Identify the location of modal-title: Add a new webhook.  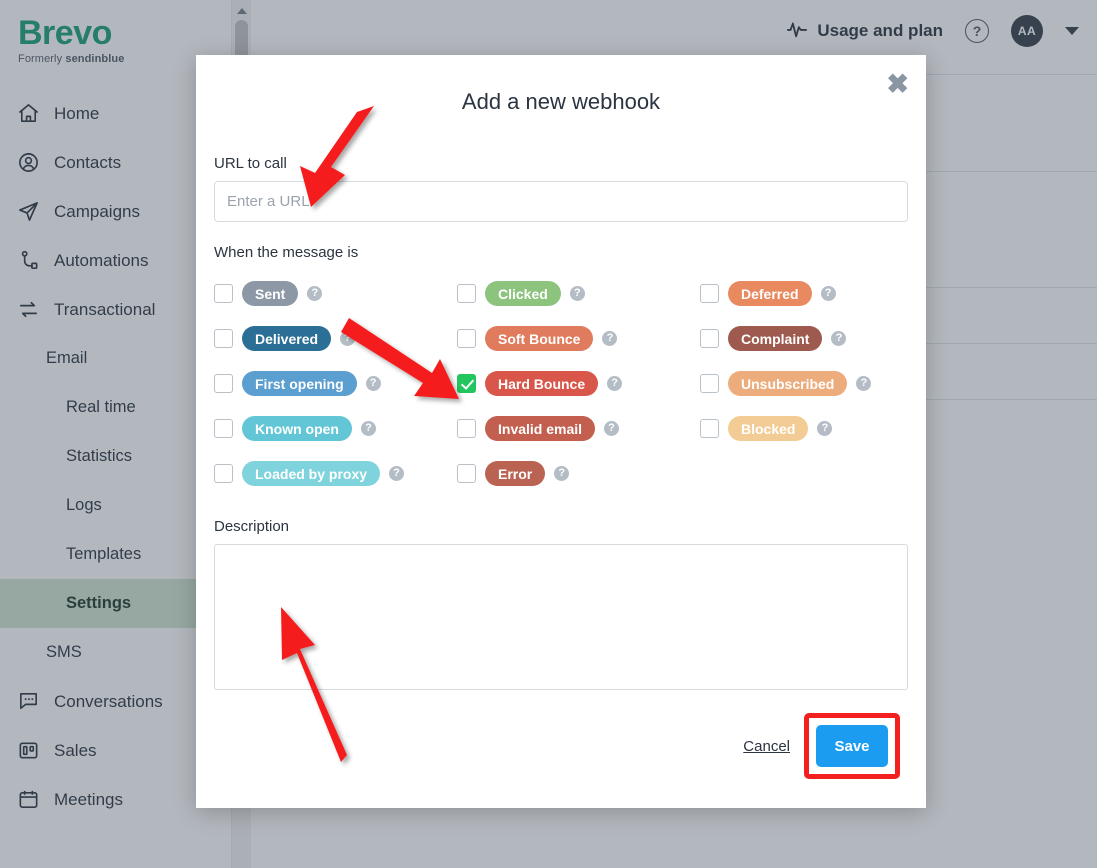
(561, 101).